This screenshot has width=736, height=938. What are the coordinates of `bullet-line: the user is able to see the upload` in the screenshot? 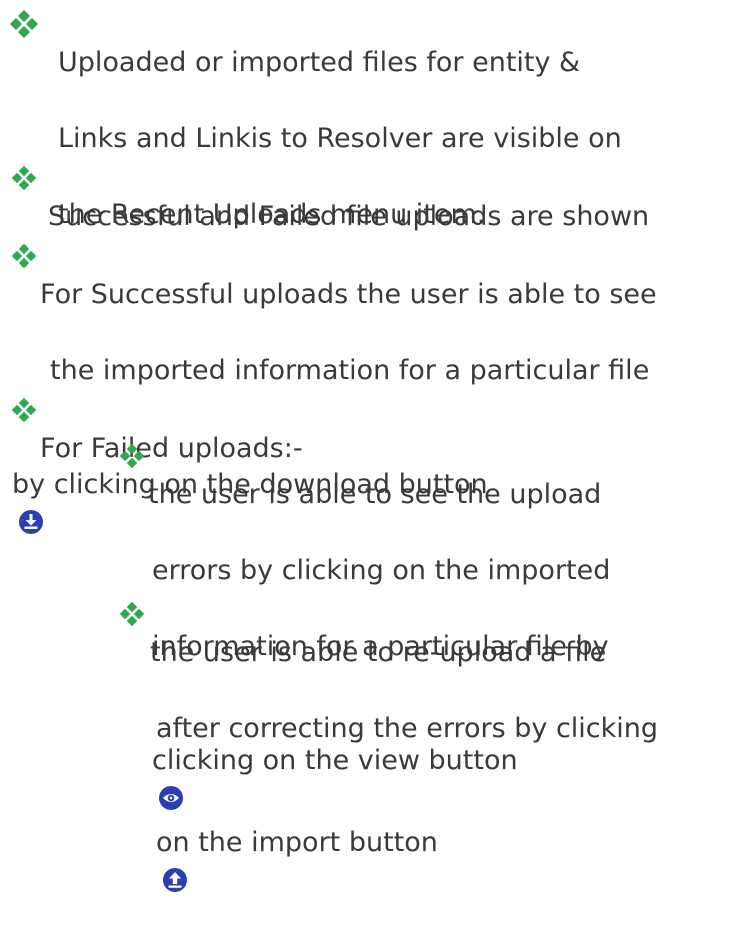 It's located at (375, 494).